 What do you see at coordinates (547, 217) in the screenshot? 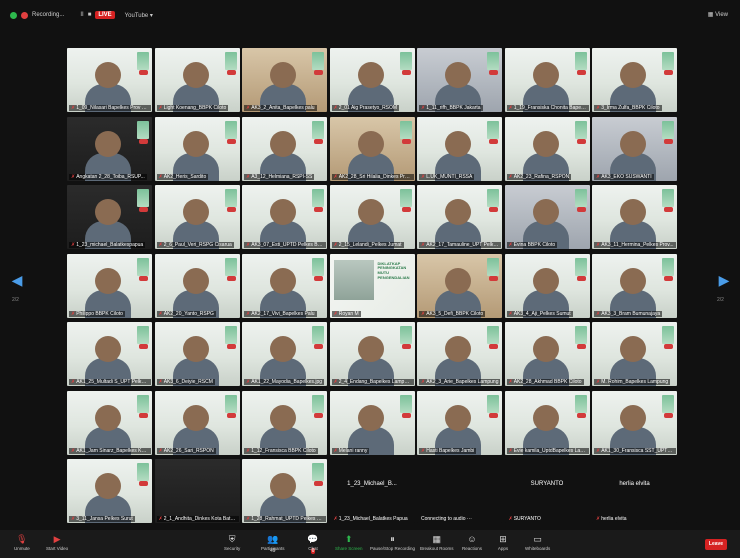
I see `participant-video-tile: ✗Evina BBPK Ciloto` at bounding box center [547, 217].